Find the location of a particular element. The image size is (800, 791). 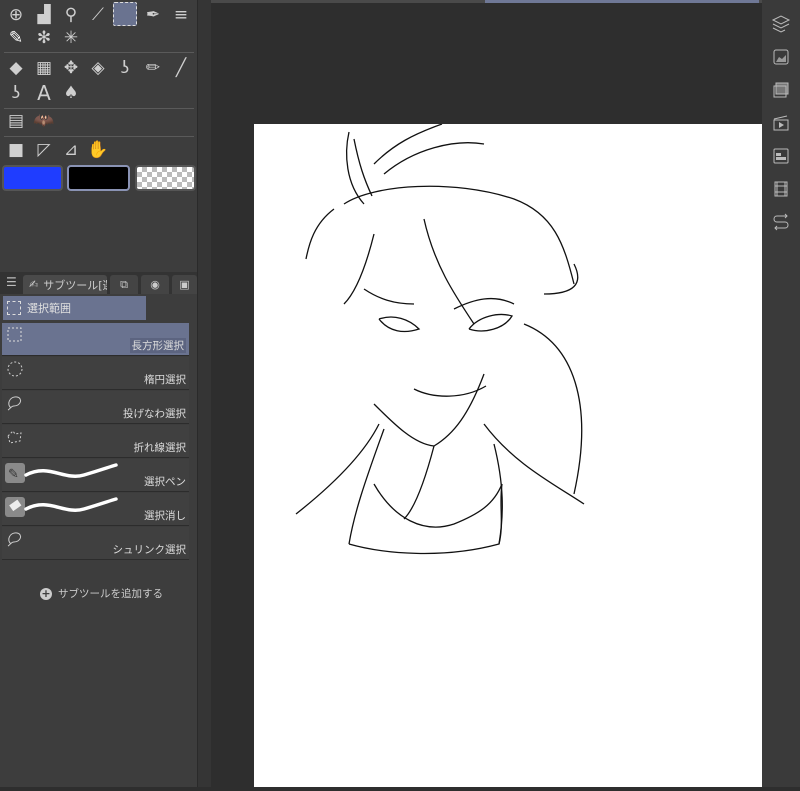

layers-icon is located at coordinates (781, 90).